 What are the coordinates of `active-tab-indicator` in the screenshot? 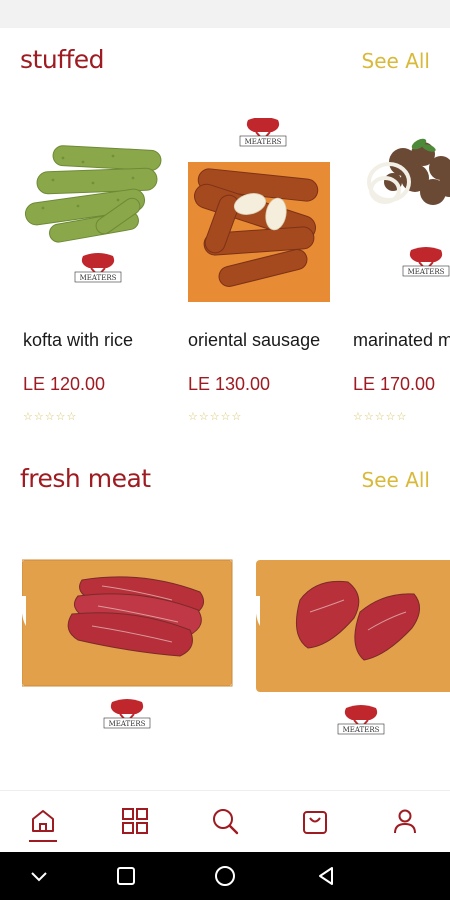 It's located at (43, 841).